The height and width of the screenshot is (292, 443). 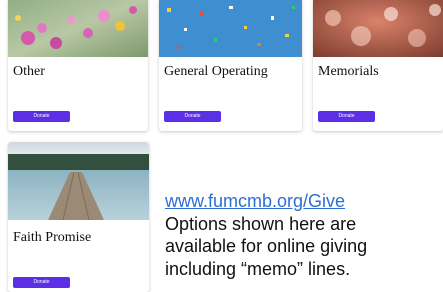 I want to click on flowers-image, so click(x=78, y=28).